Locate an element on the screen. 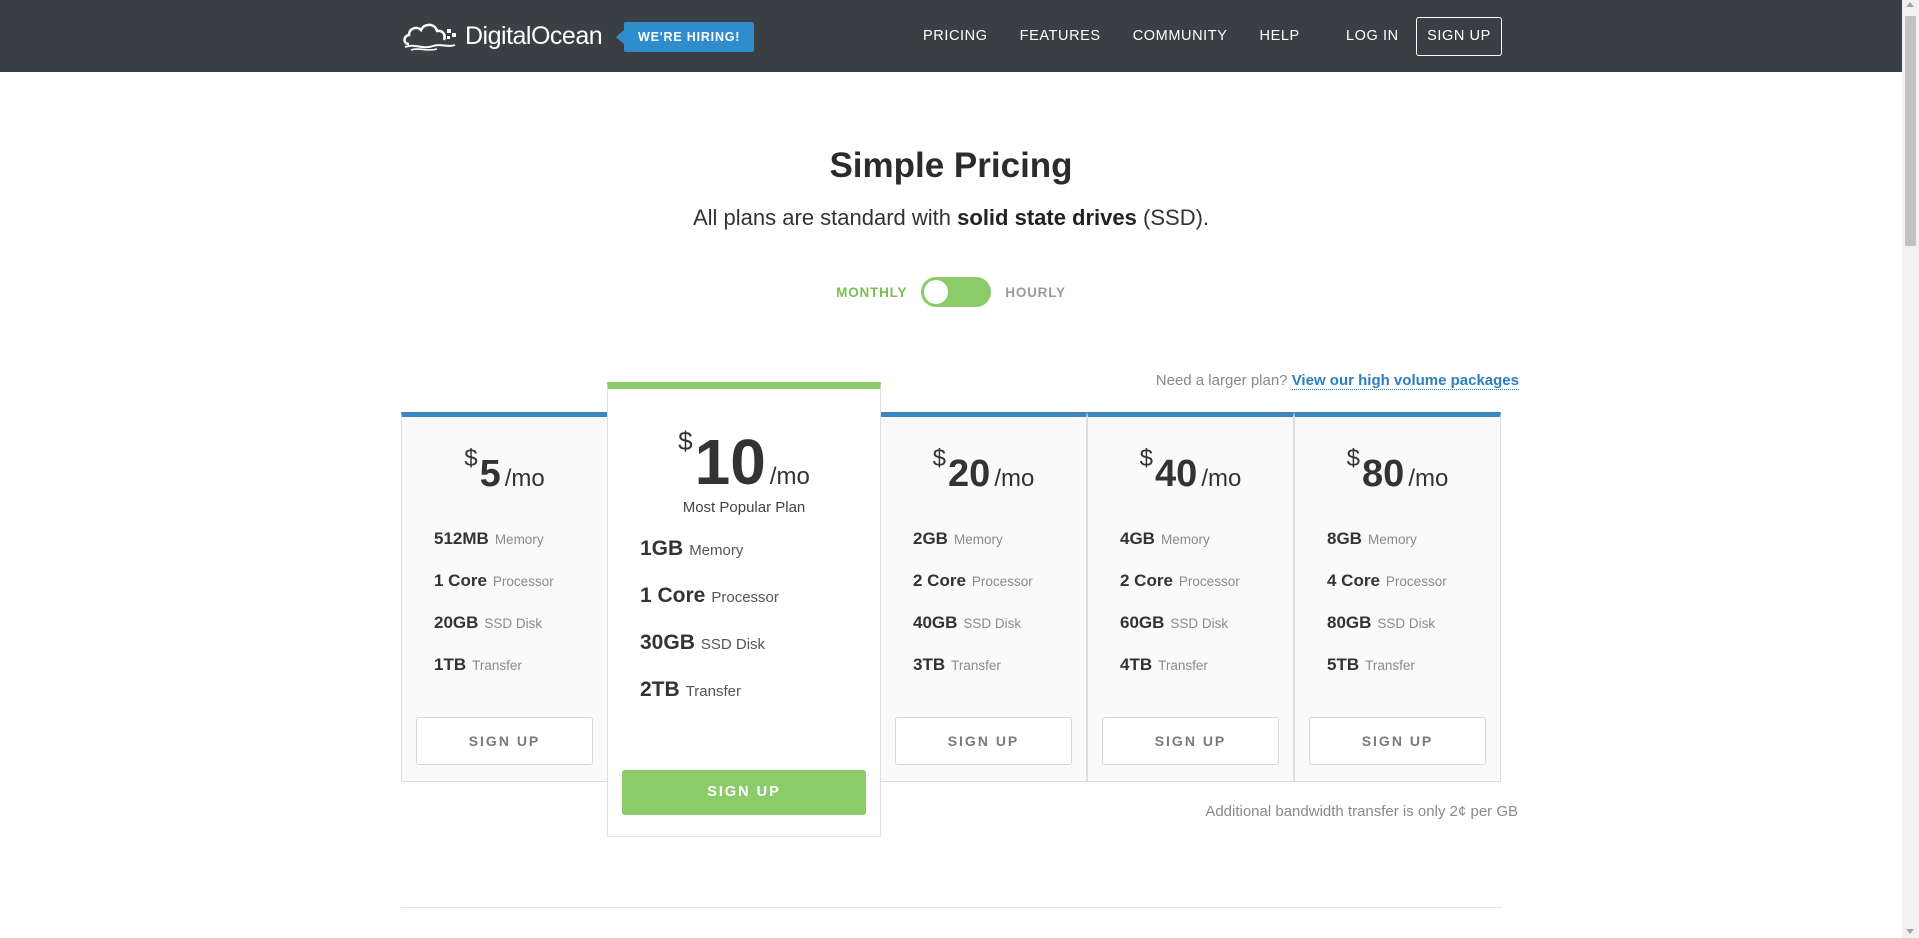  cloud-logo-icon is located at coordinates (429, 37).